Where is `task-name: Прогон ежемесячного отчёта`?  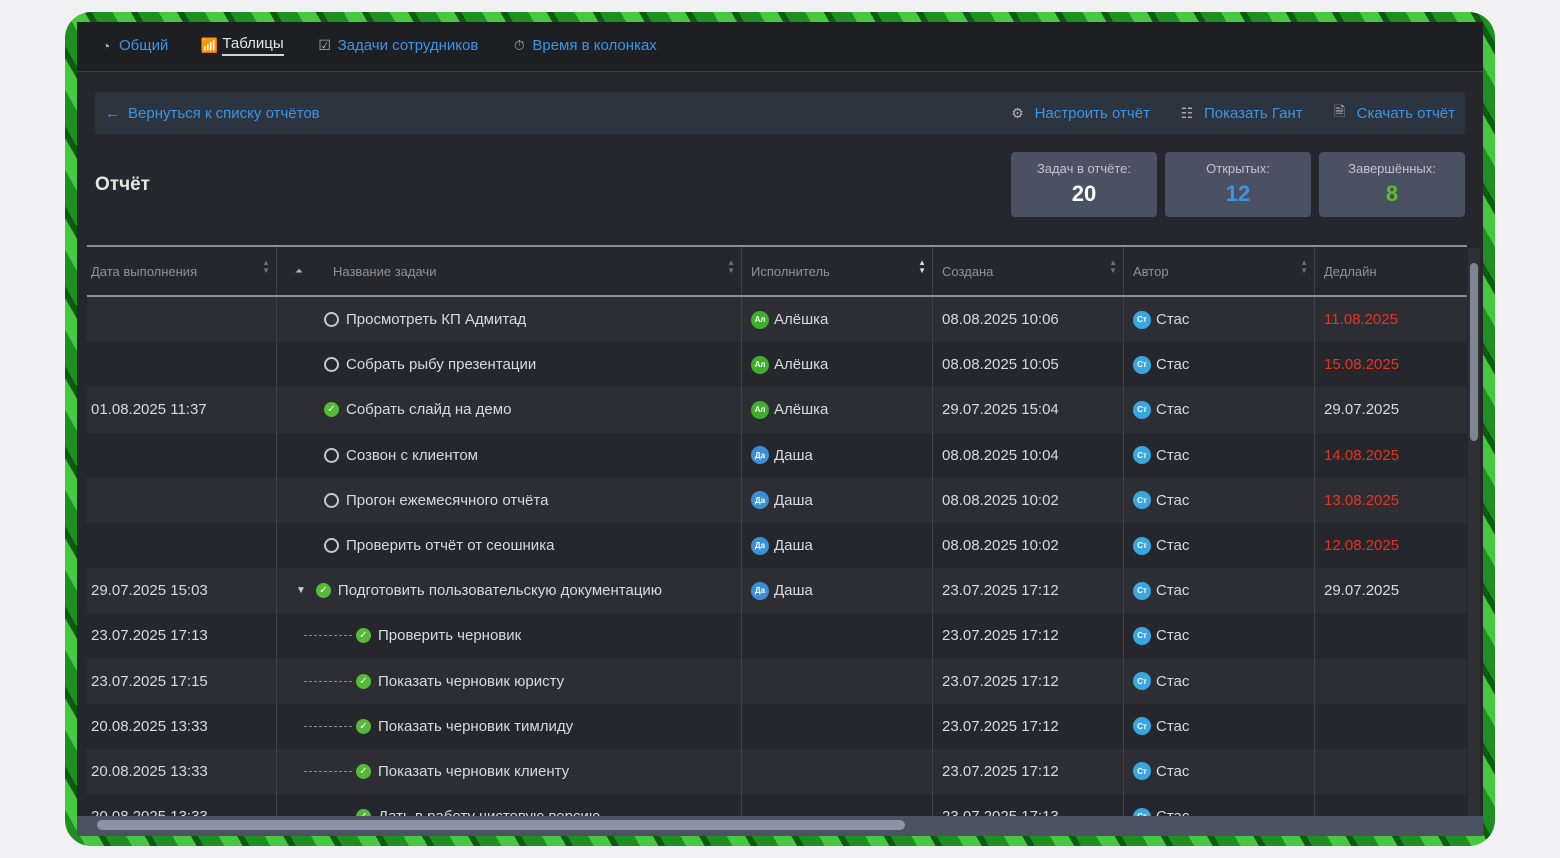 task-name: Прогон ежемесячного отчёта is located at coordinates (447, 500).